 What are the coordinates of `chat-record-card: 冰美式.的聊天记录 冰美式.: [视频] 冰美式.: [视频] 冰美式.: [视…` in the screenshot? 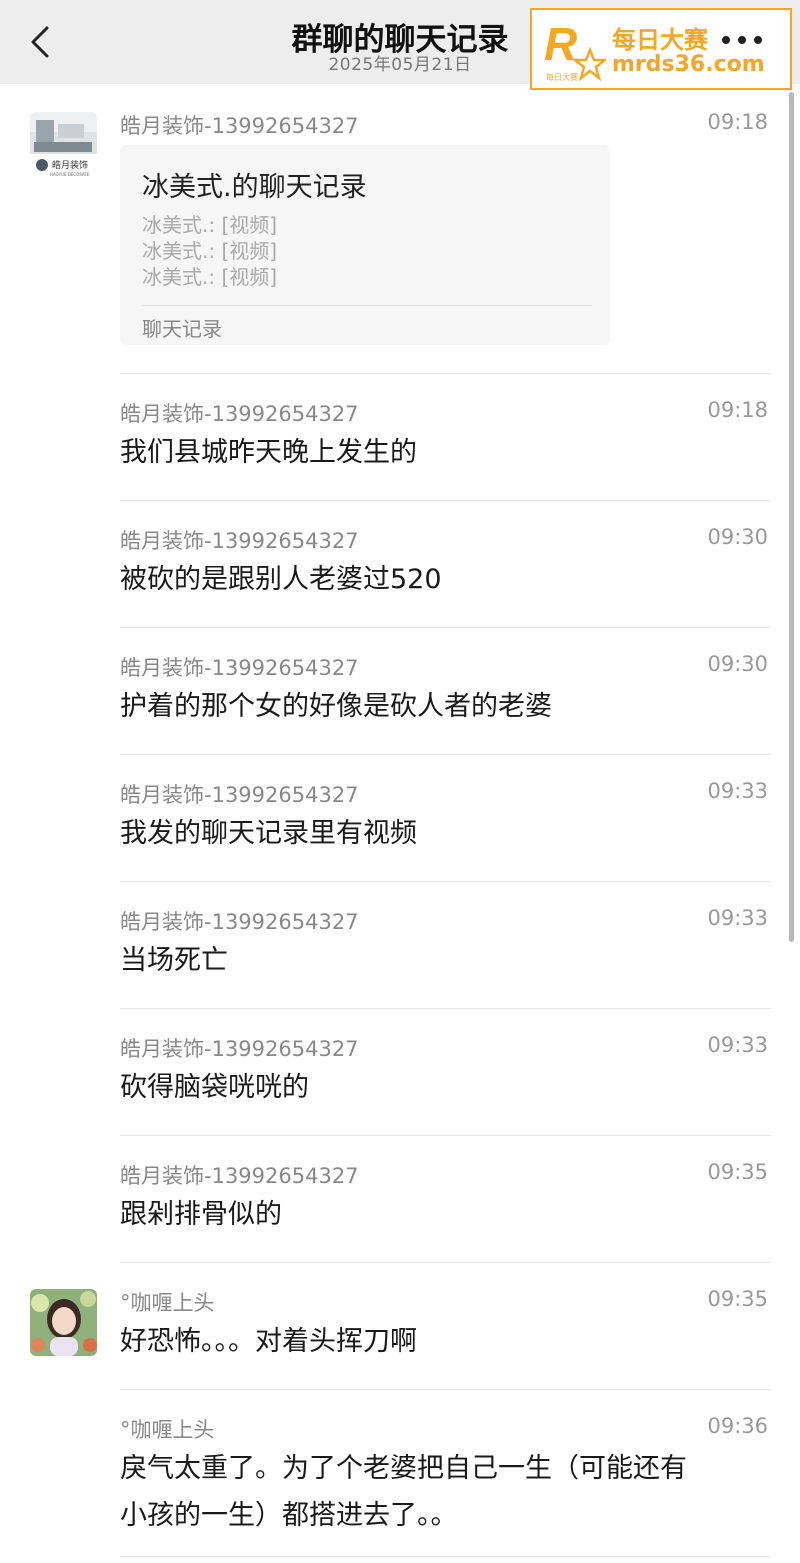 It's located at (365, 245).